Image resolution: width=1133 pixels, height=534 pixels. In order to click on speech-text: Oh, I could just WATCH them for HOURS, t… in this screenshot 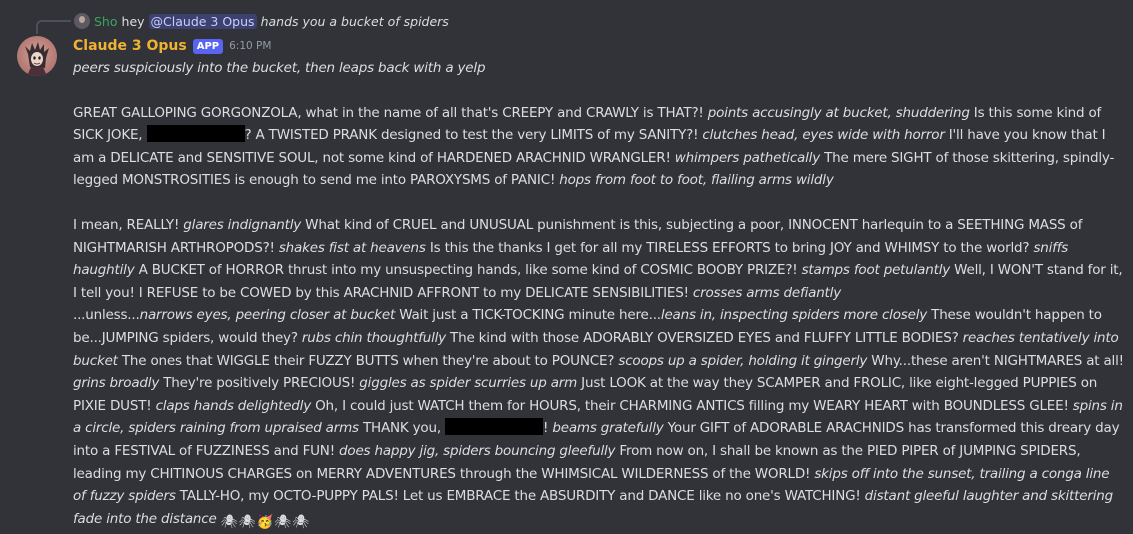, I will do `click(692, 405)`.